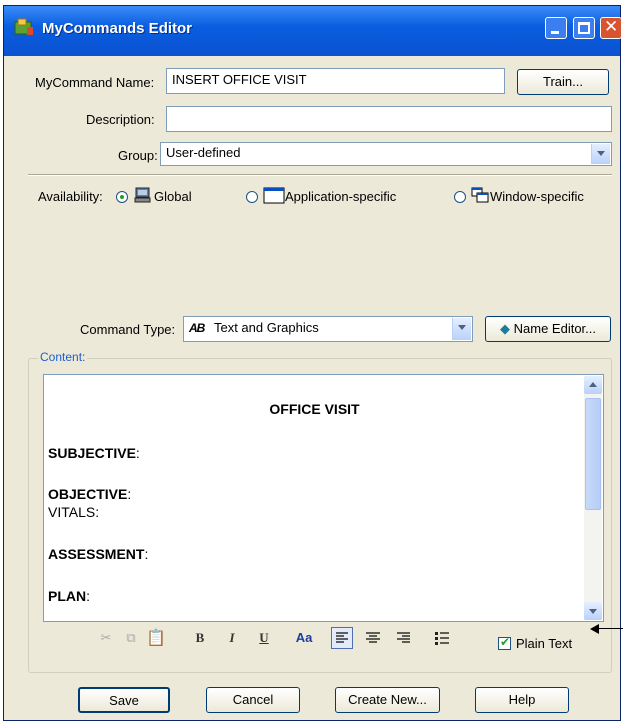  I want to click on font-button: Aa, so click(304, 637).